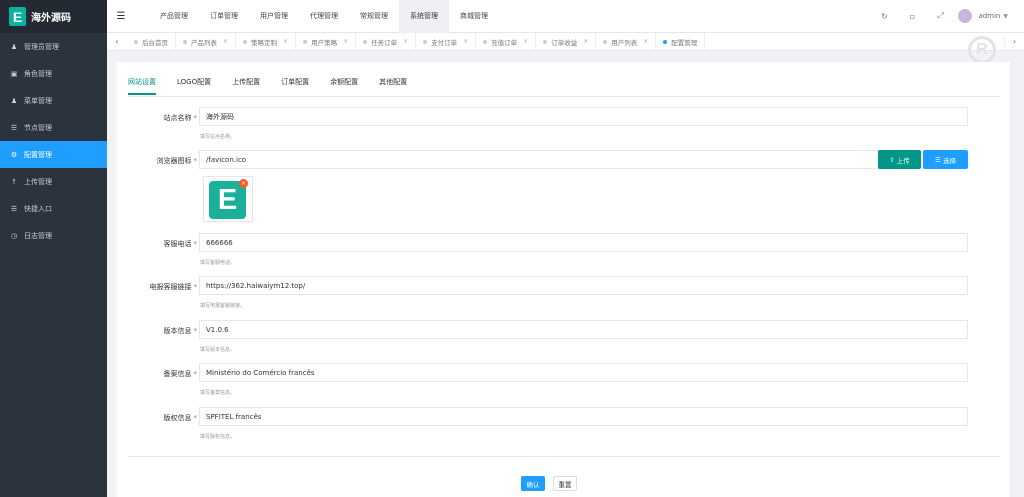 This screenshot has height=497, width=1024. What do you see at coordinates (446, 41) in the screenshot?
I see `tab-pay-order: 支付订单 ×` at bounding box center [446, 41].